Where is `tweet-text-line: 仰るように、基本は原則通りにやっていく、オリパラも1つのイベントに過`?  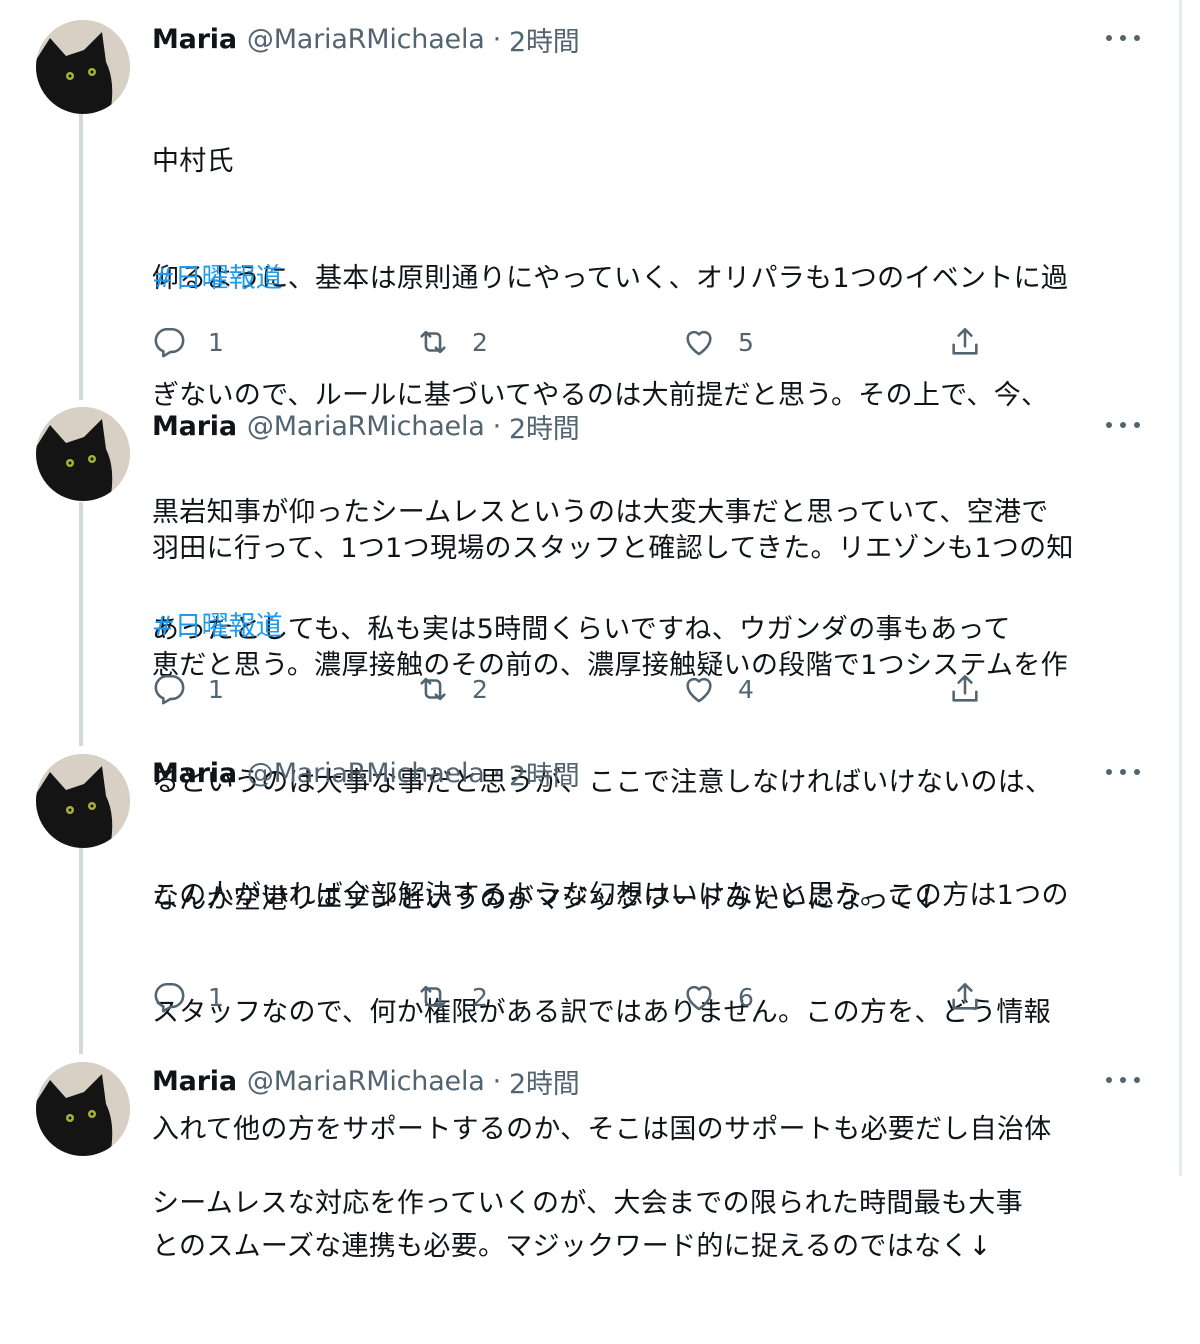 tweet-text-line: 仰るように、基本は原則通りにやっていく、オリパラも1つのイベントに過 is located at coordinates (610, 278).